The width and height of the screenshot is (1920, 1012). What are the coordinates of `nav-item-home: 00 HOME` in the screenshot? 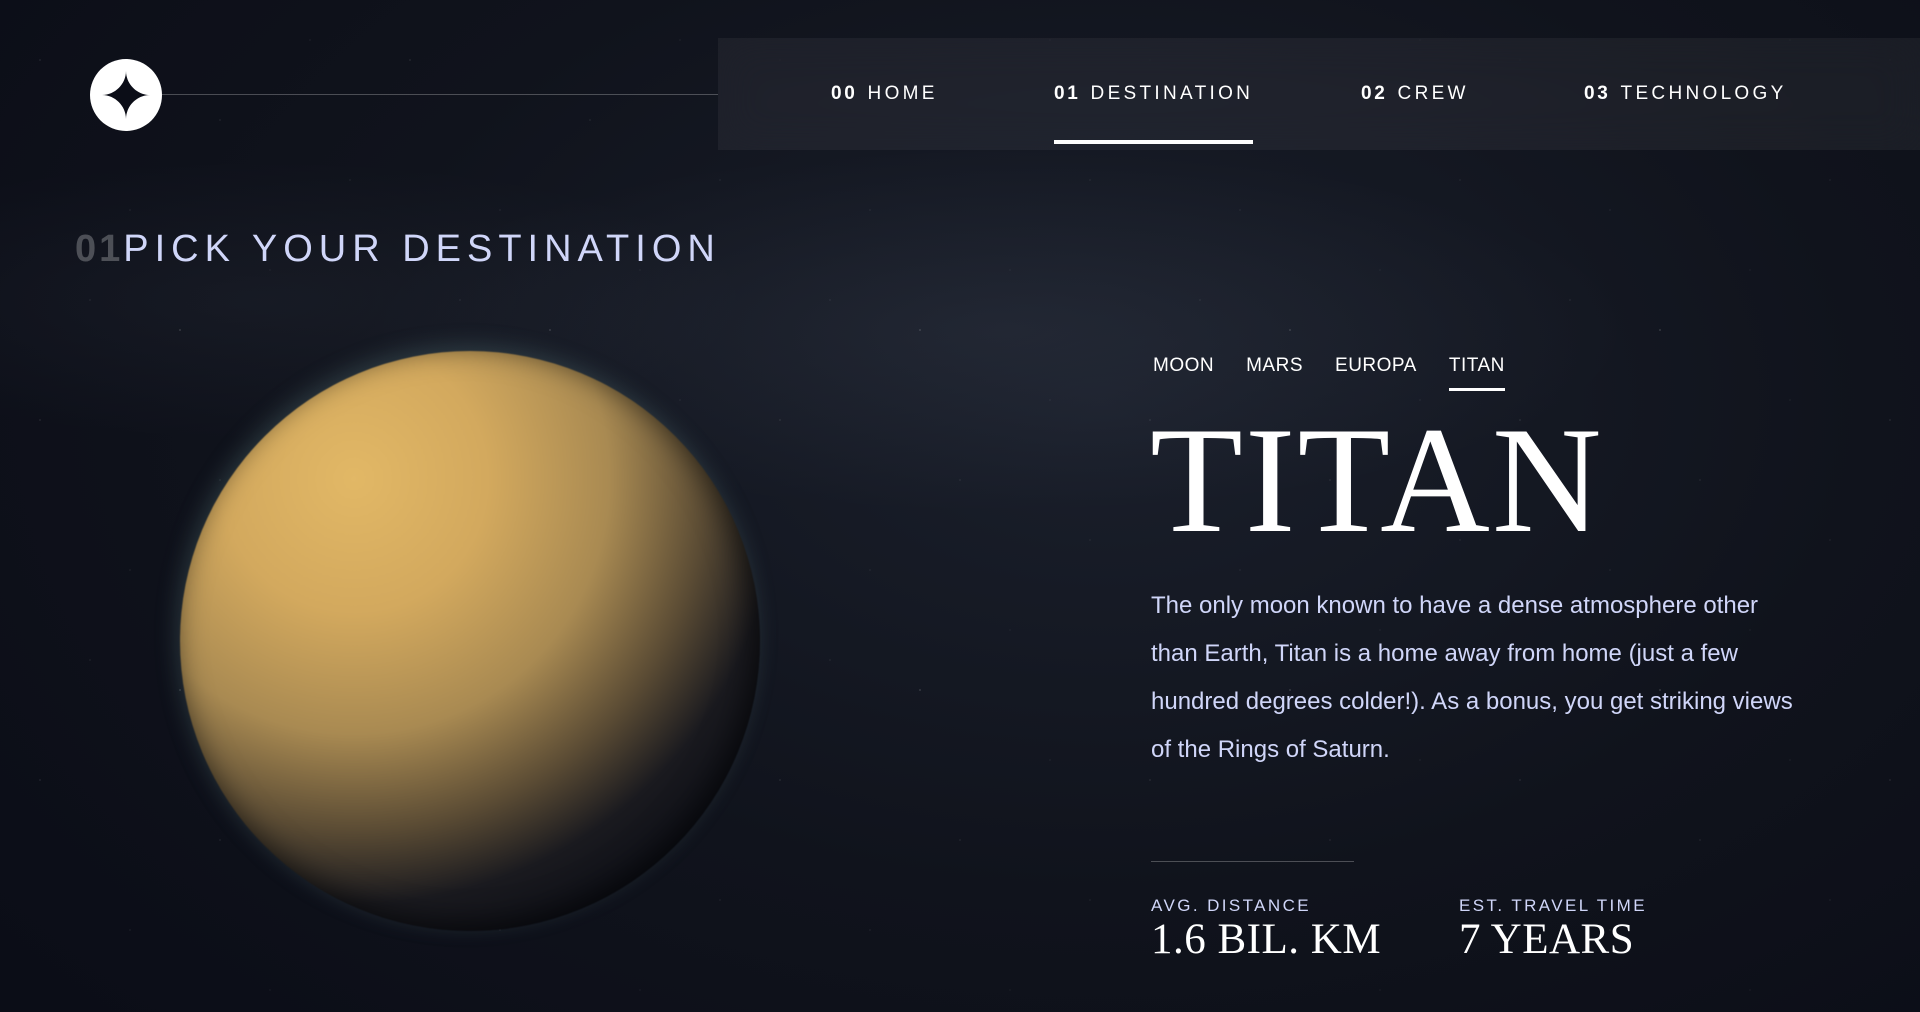 It's located at (884, 94).